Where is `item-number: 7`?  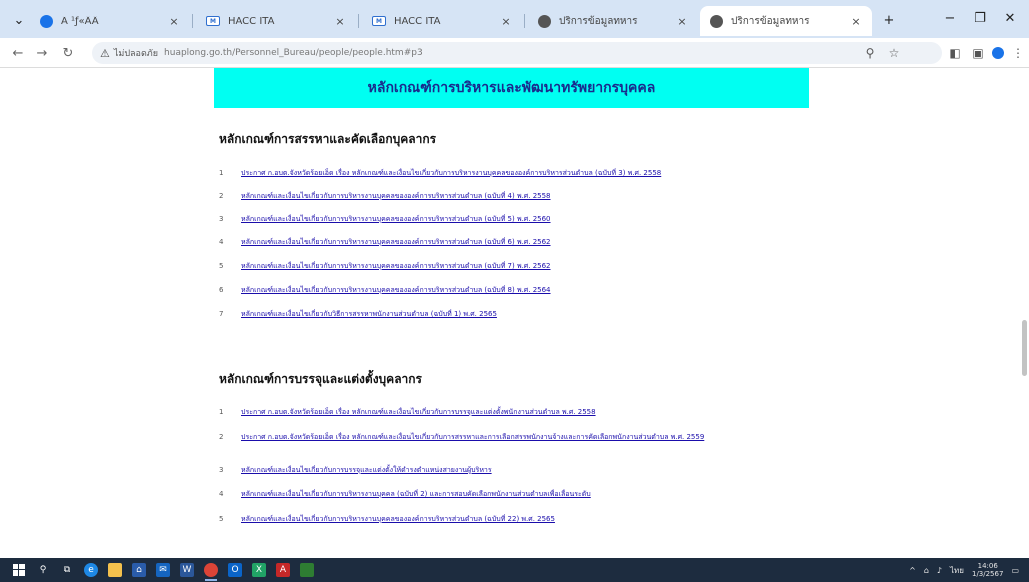
item-number: 7 is located at coordinates (221, 314).